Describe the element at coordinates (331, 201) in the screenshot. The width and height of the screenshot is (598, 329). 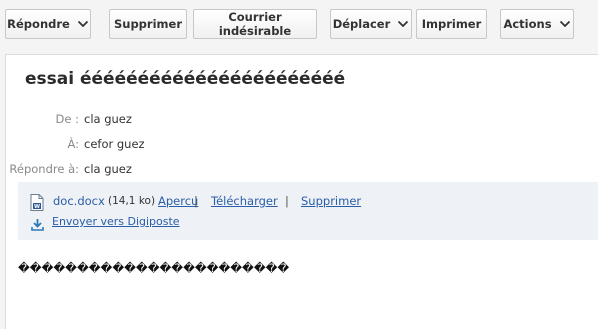
I see `delete-attachment-link: Supprimer` at that location.